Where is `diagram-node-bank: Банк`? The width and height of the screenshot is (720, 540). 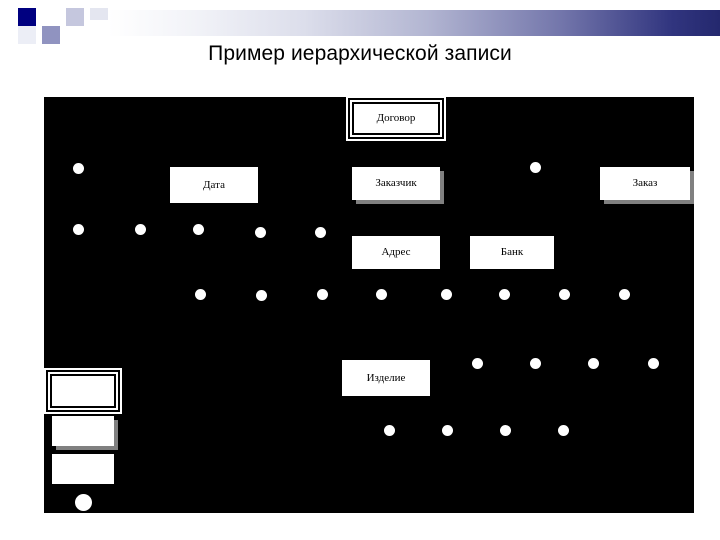 diagram-node-bank: Банк is located at coordinates (512, 252).